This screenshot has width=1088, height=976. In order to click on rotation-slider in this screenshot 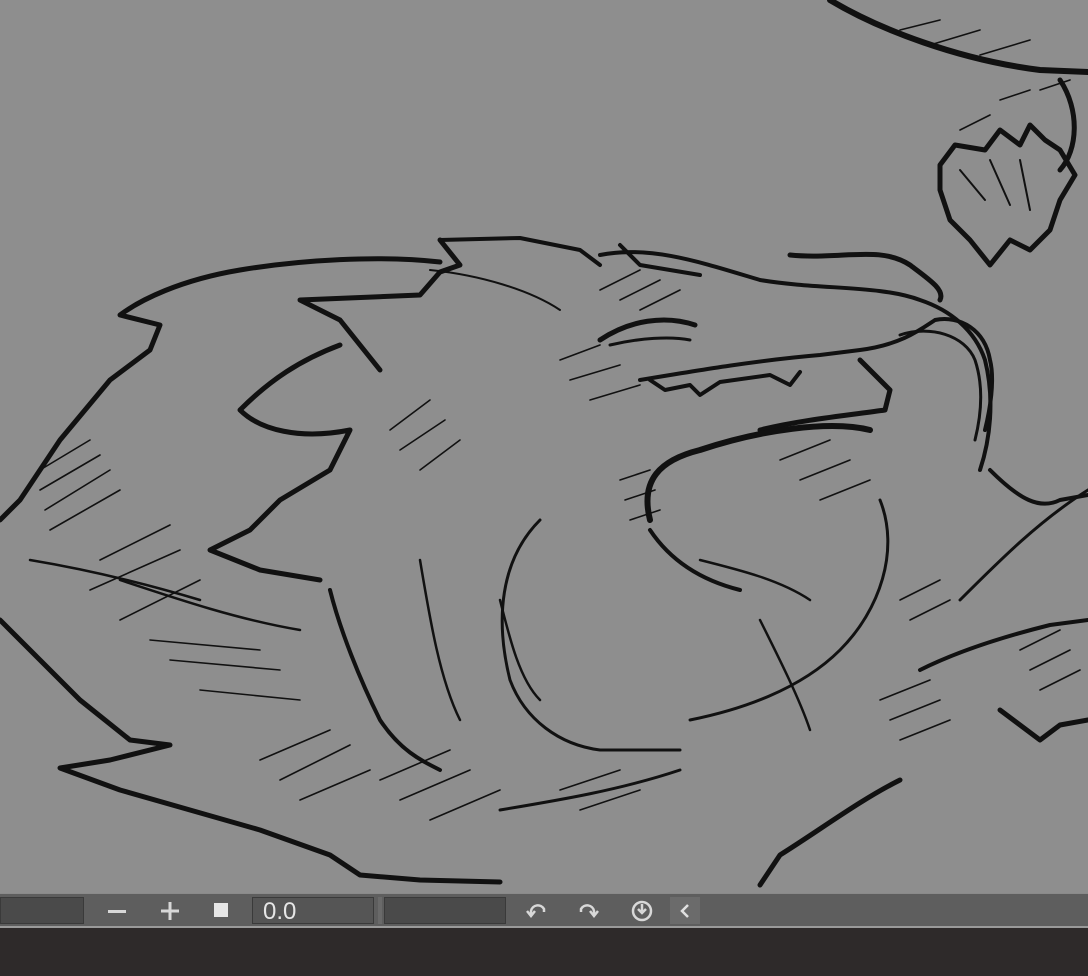, I will do `click(445, 910)`.